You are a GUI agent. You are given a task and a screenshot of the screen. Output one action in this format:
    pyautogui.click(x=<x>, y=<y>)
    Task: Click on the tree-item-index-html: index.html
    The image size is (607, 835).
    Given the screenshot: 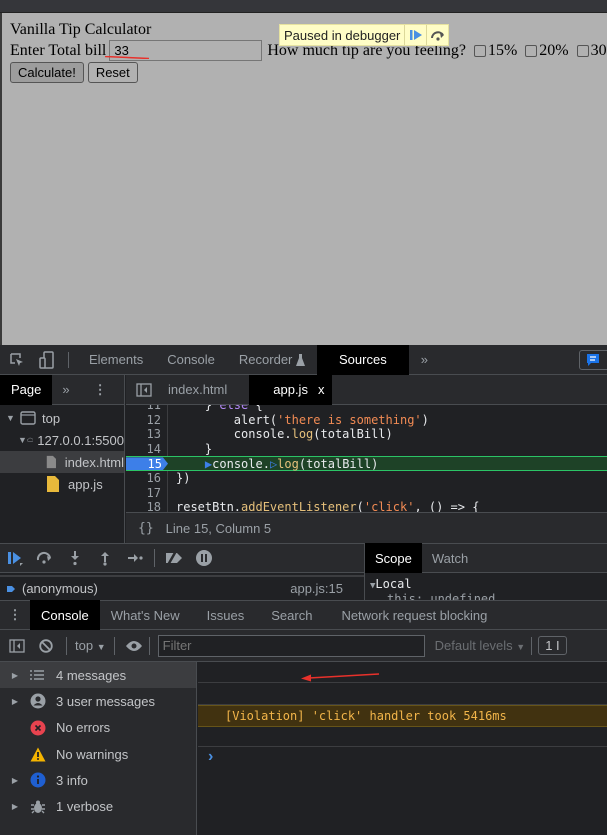 What is the action you would take?
    pyautogui.click(x=62, y=462)
    